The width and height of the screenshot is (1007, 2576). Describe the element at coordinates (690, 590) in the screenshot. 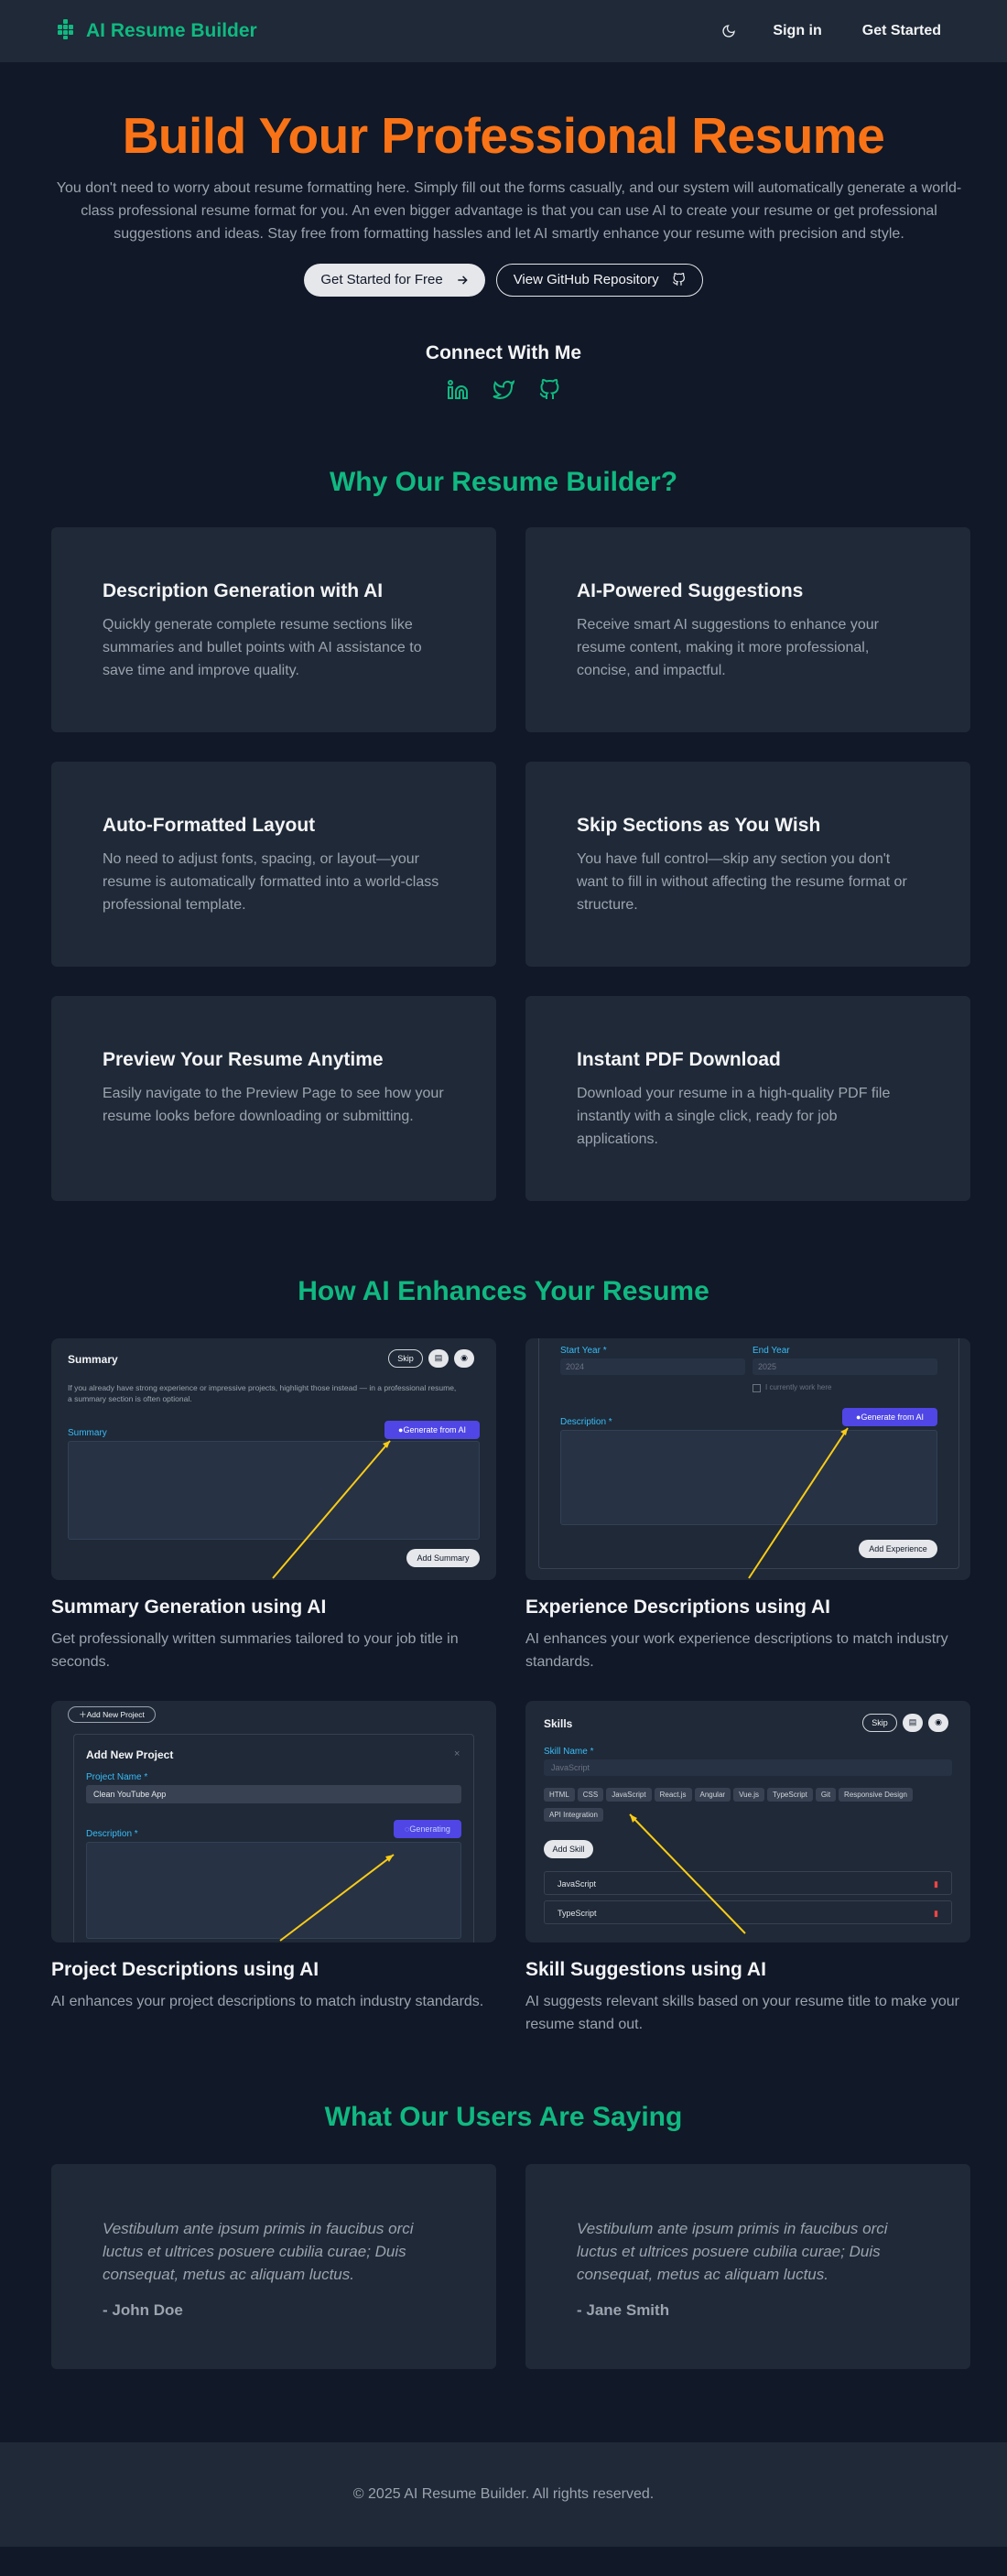

I see `feature-title: AI-Powered Suggestions` at that location.